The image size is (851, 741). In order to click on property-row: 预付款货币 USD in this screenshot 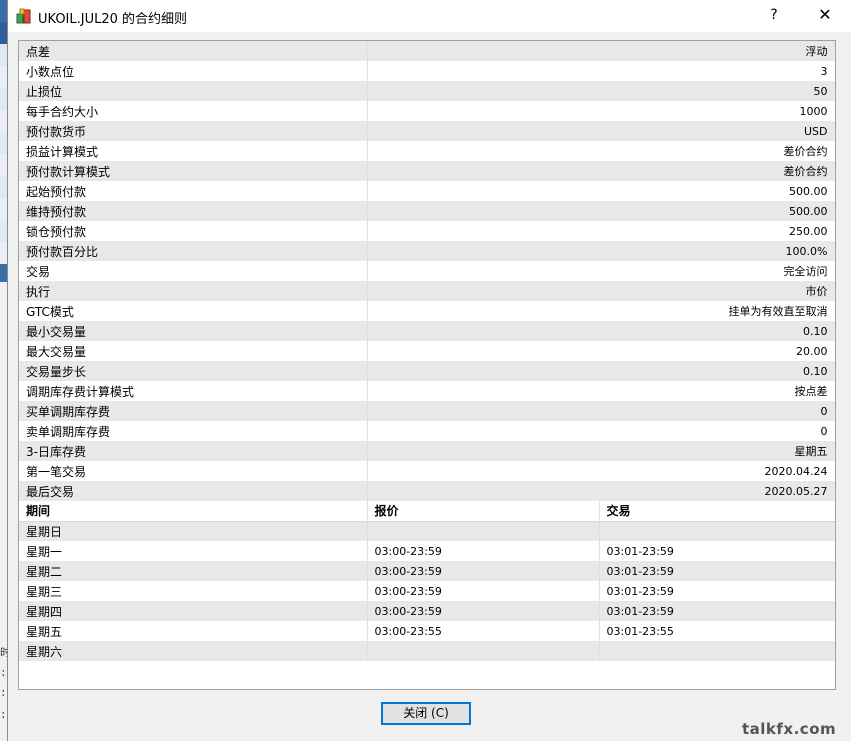, I will do `click(427, 131)`.